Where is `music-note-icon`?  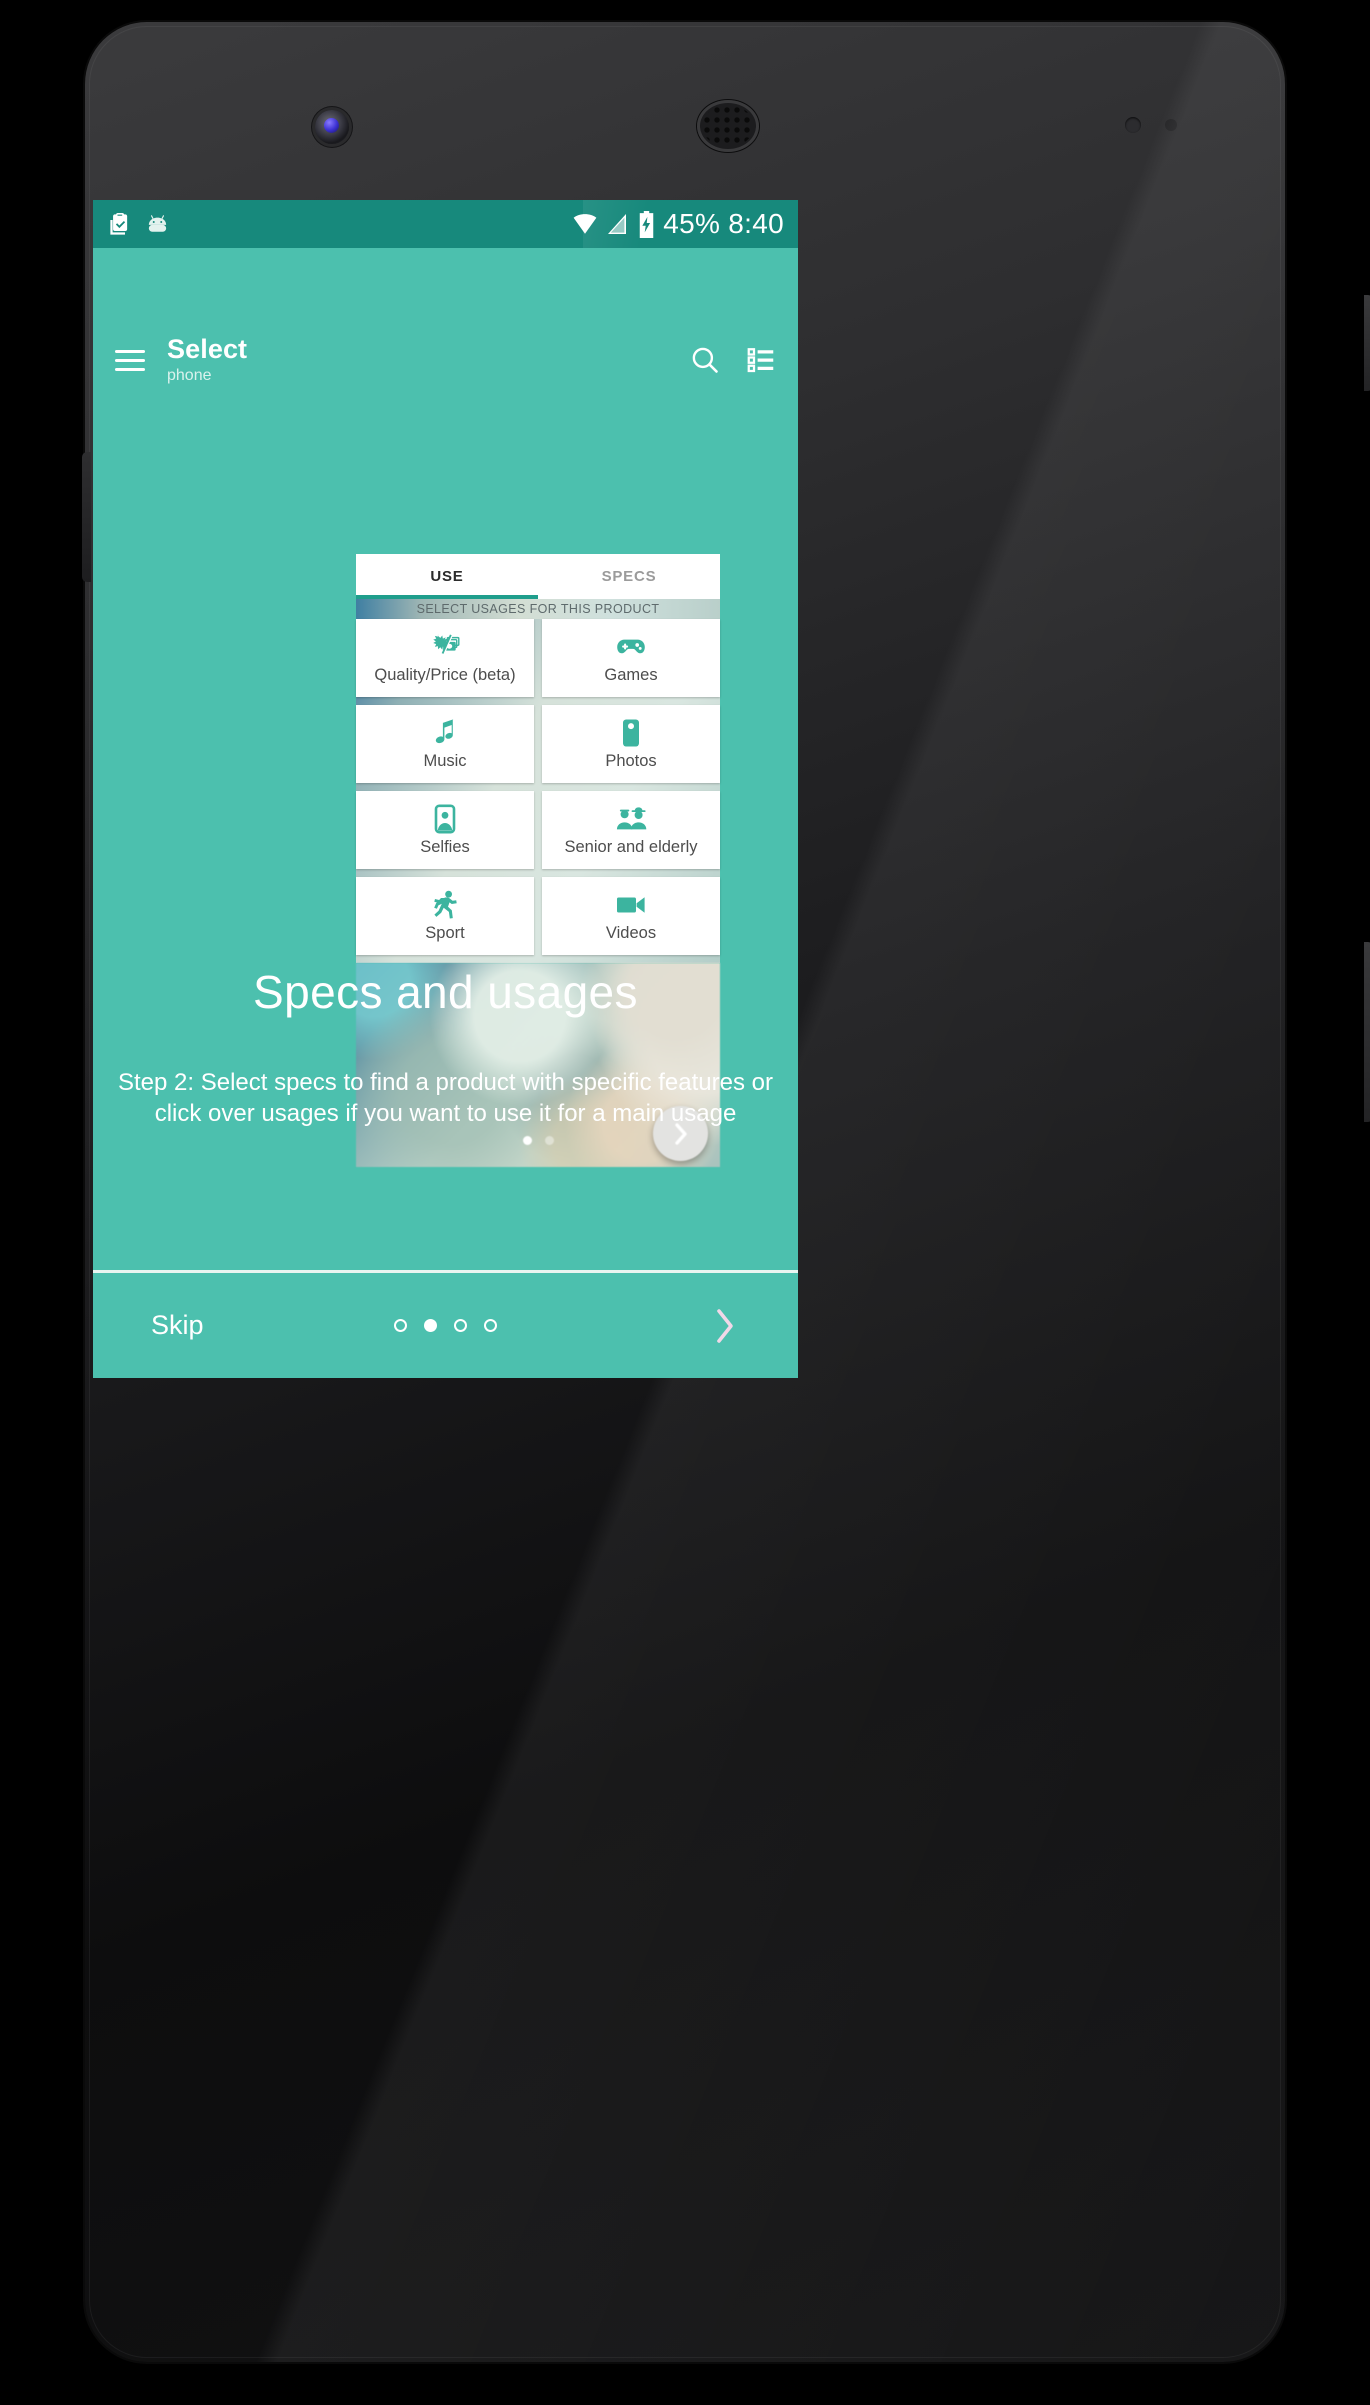
music-note-icon is located at coordinates (445, 733).